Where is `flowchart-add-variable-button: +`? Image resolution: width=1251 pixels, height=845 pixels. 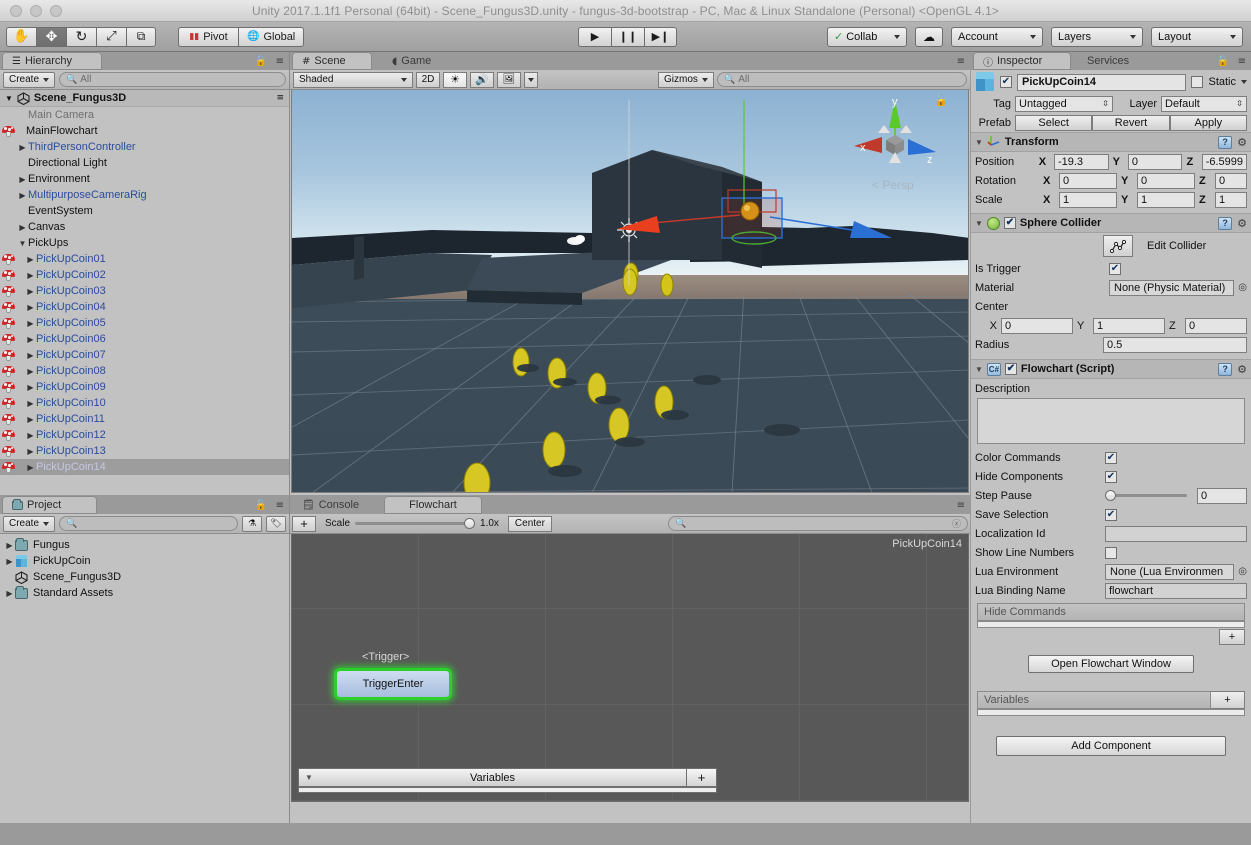 flowchart-add-variable-button: + is located at coordinates (702, 777).